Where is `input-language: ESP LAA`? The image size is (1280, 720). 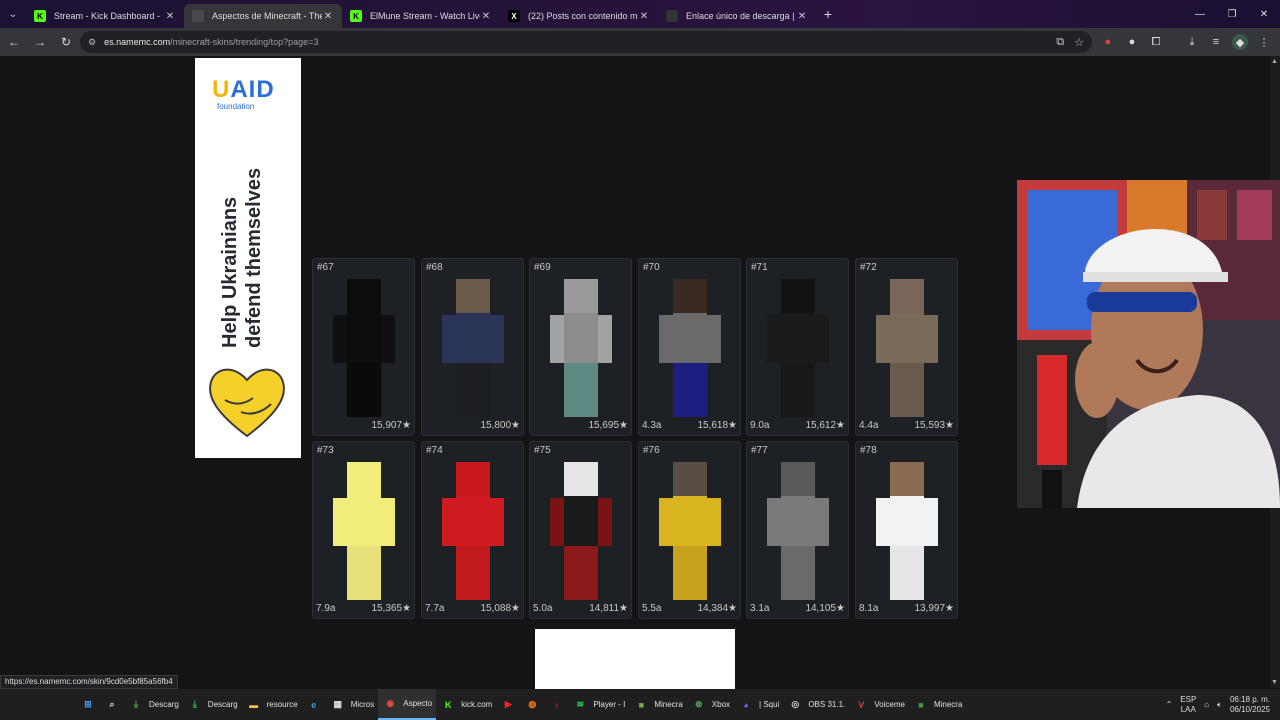 input-language: ESP LAA is located at coordinates (1188, 705).